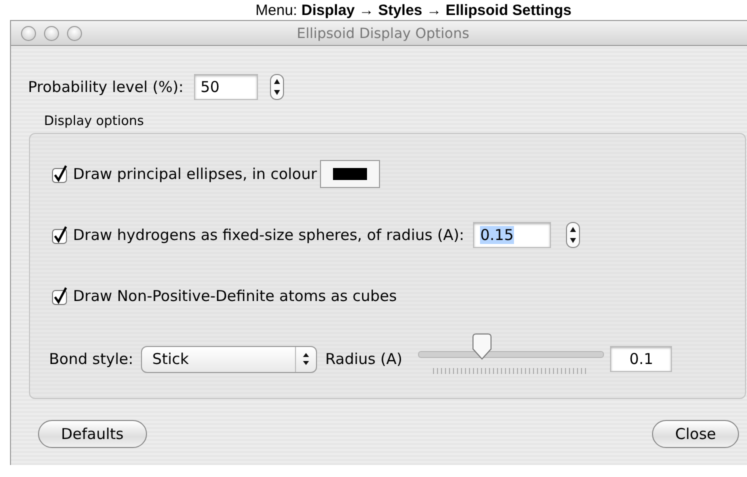 The width and height of the screenshot is (747, 477). I want to click on radius-field: 0.15, so click(512, 235).